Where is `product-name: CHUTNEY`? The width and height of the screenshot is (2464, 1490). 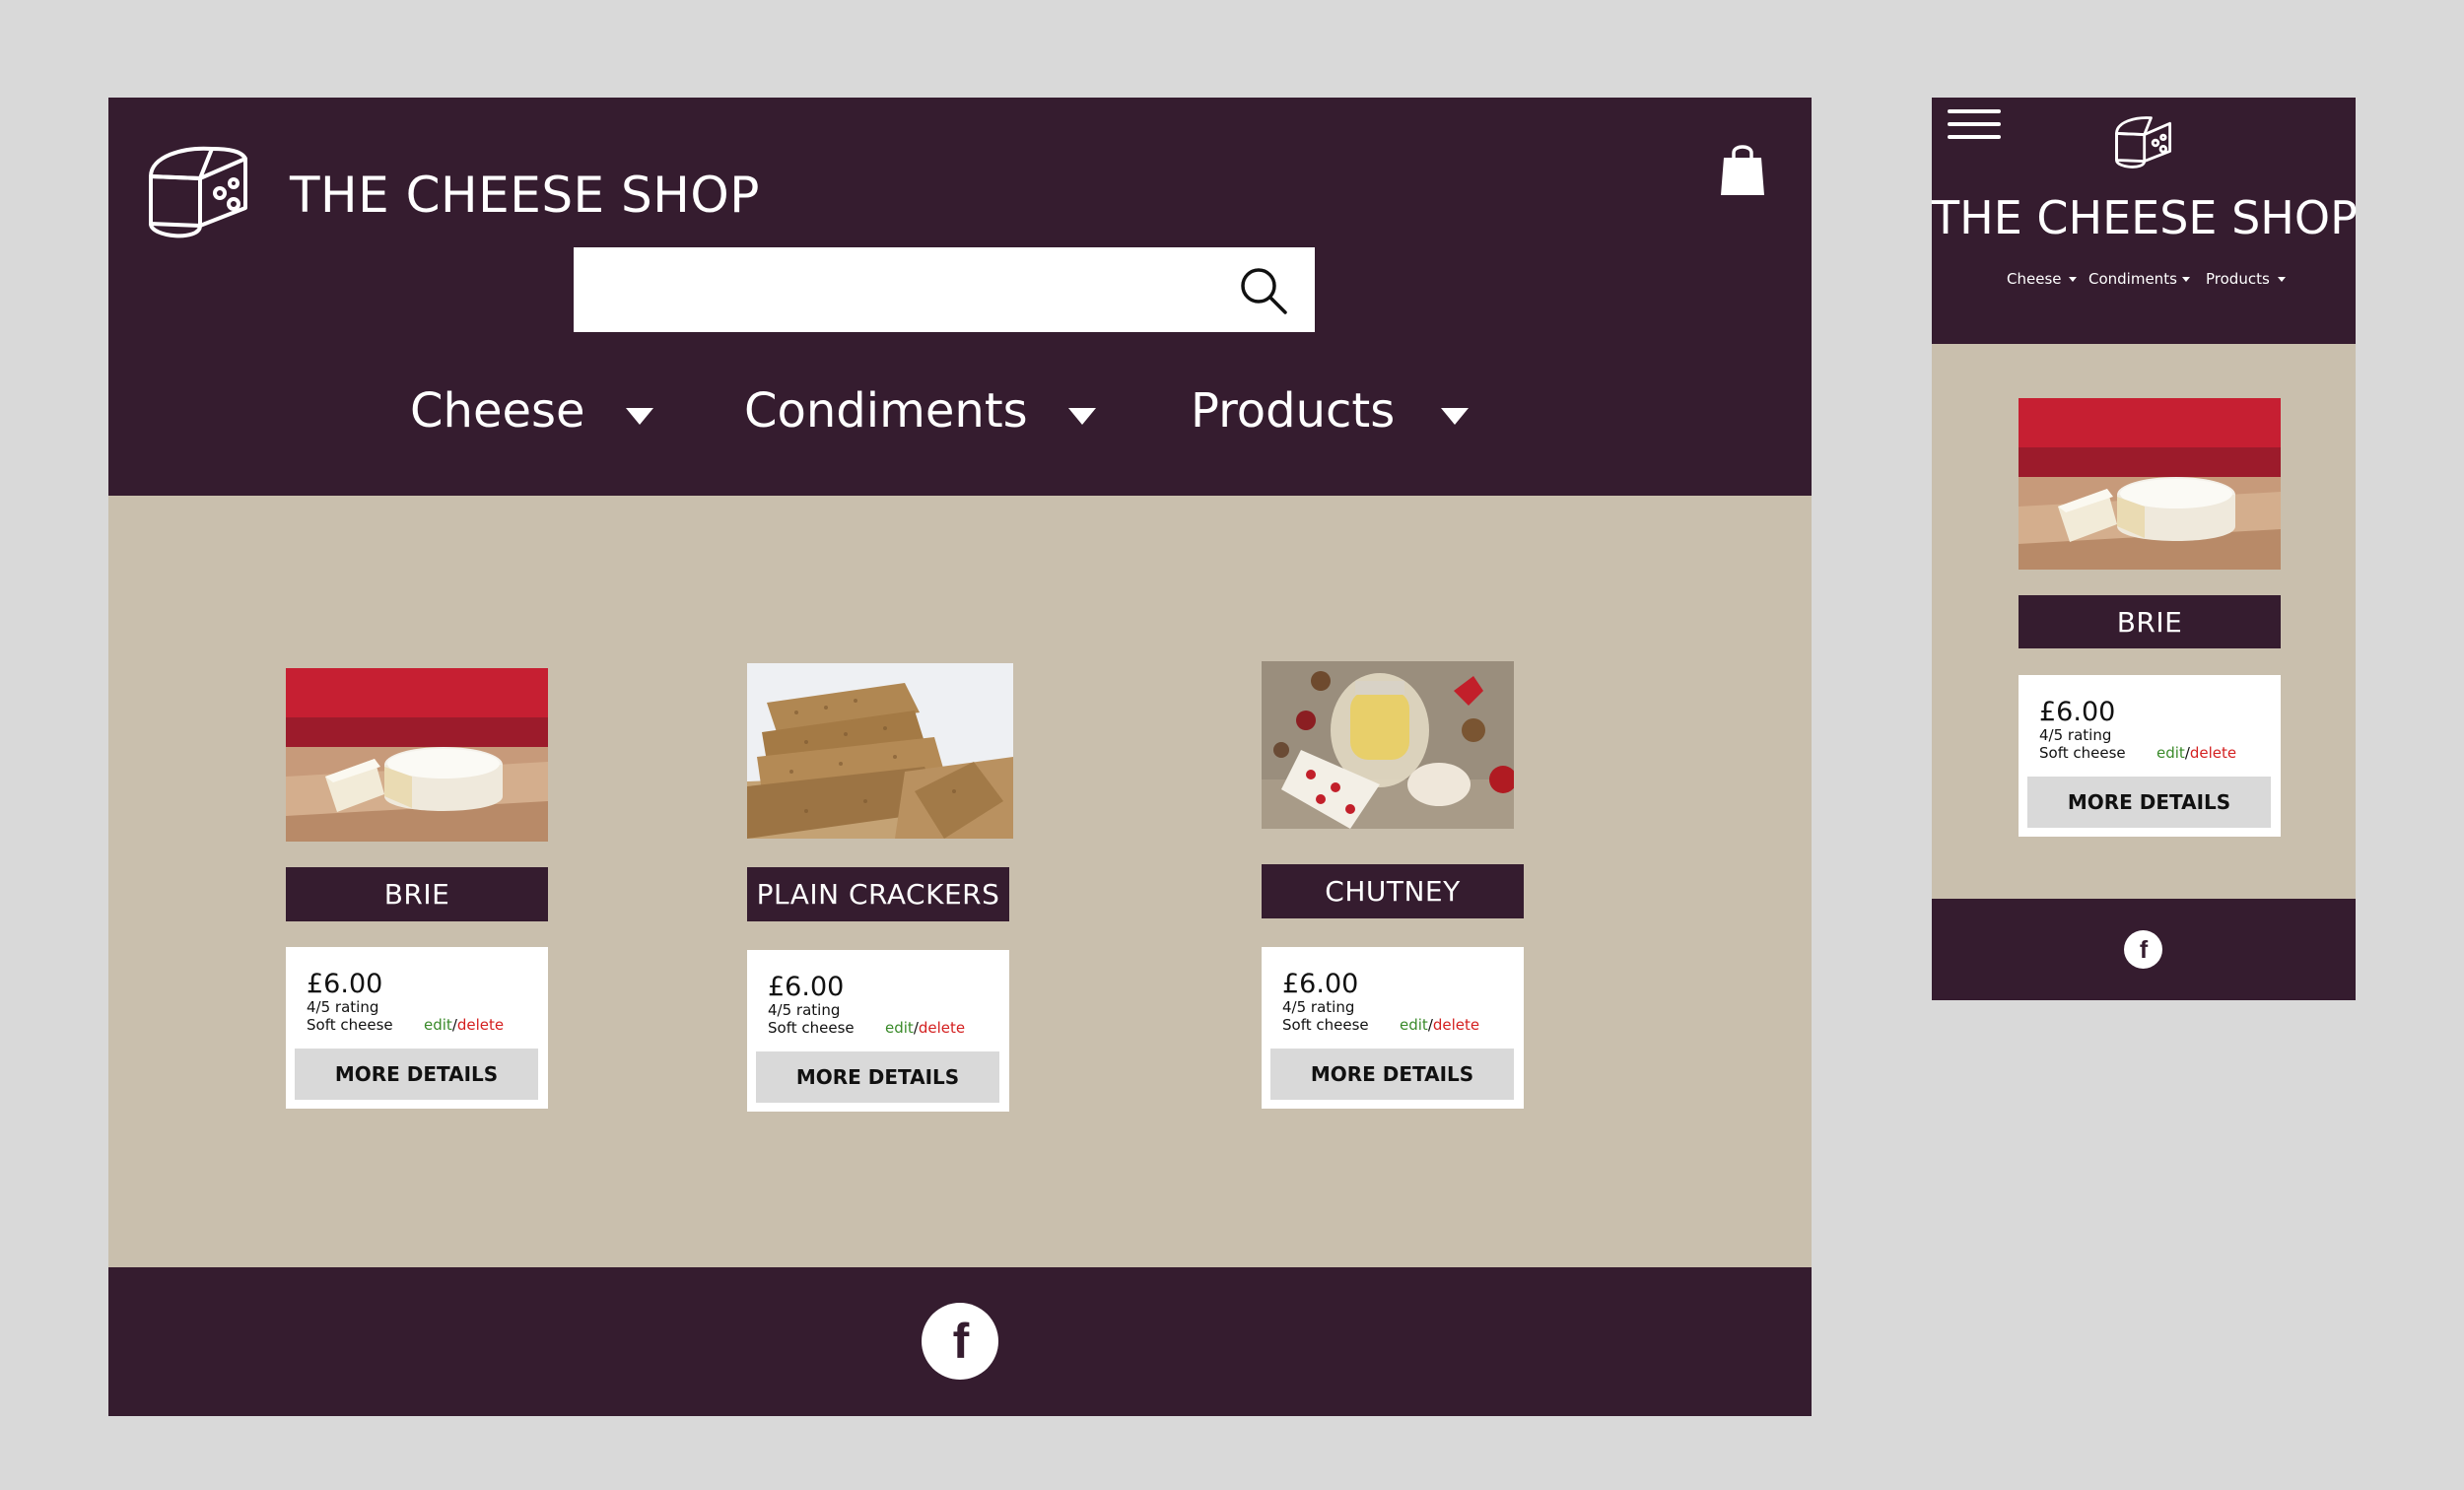
product-name: CHUTNEY is located at coordinates (1393, 891).